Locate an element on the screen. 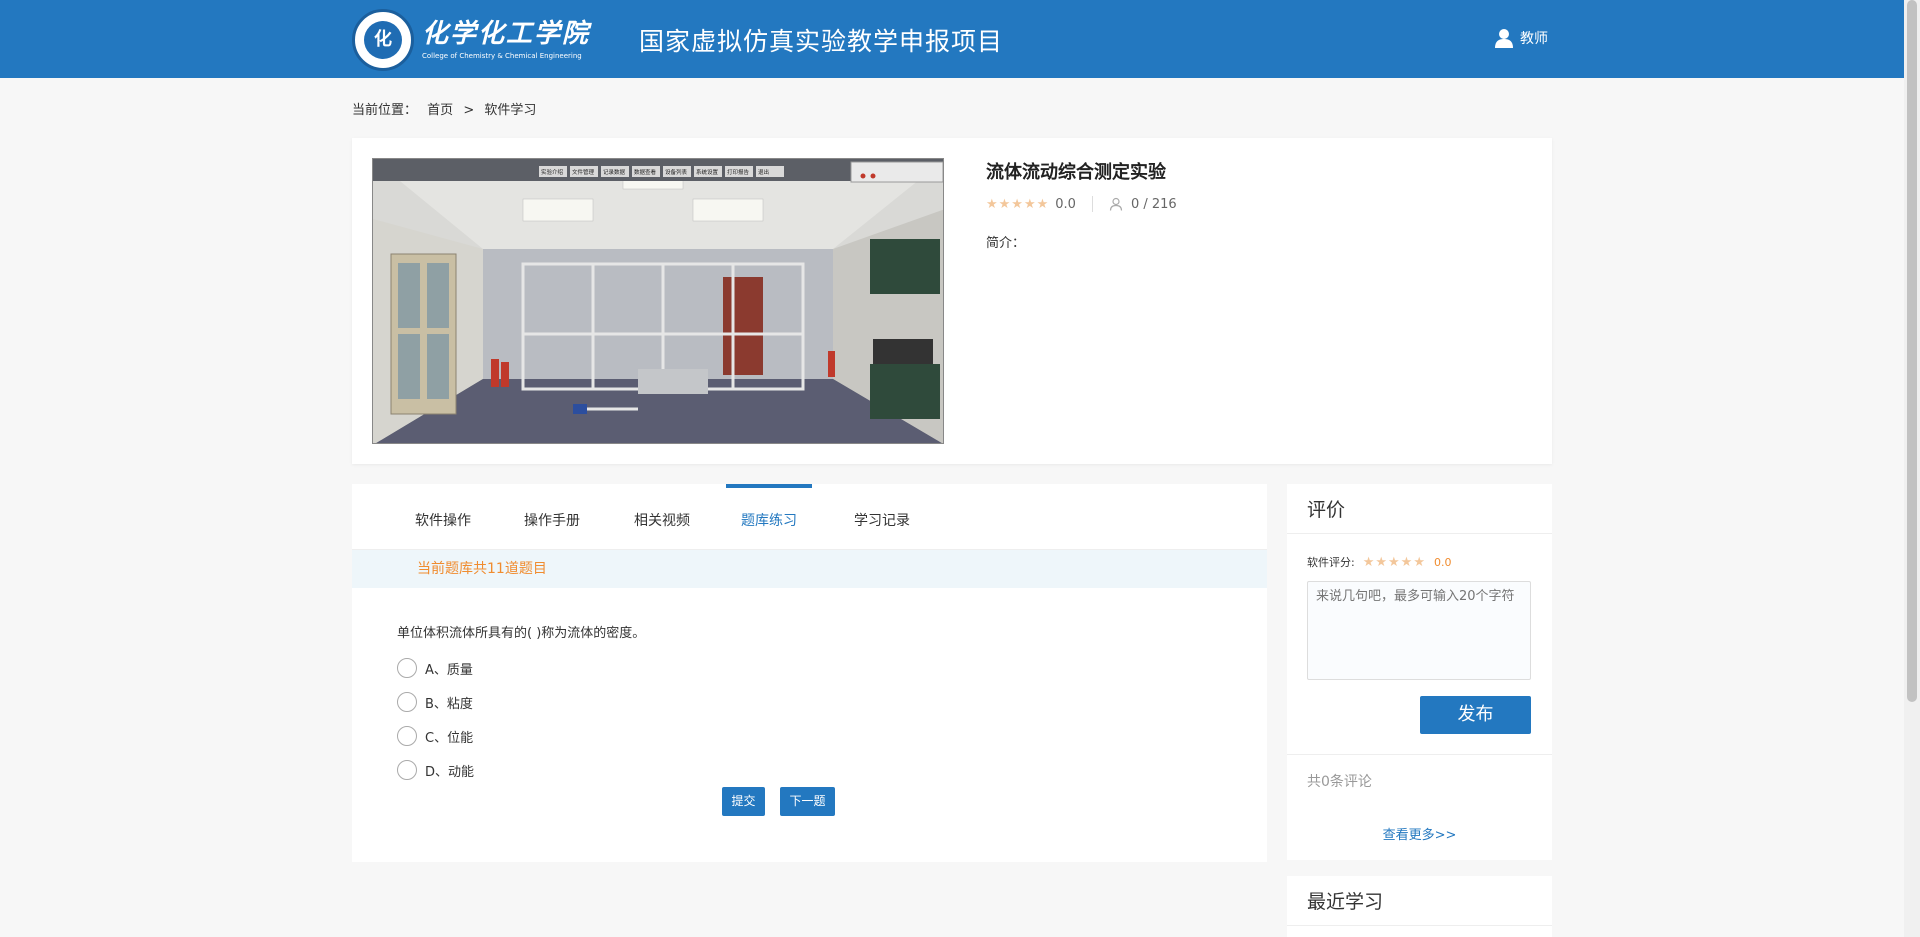 This screenshot has height=937, width=1920. user-outline-icon is located at coordinates (1116, 204).